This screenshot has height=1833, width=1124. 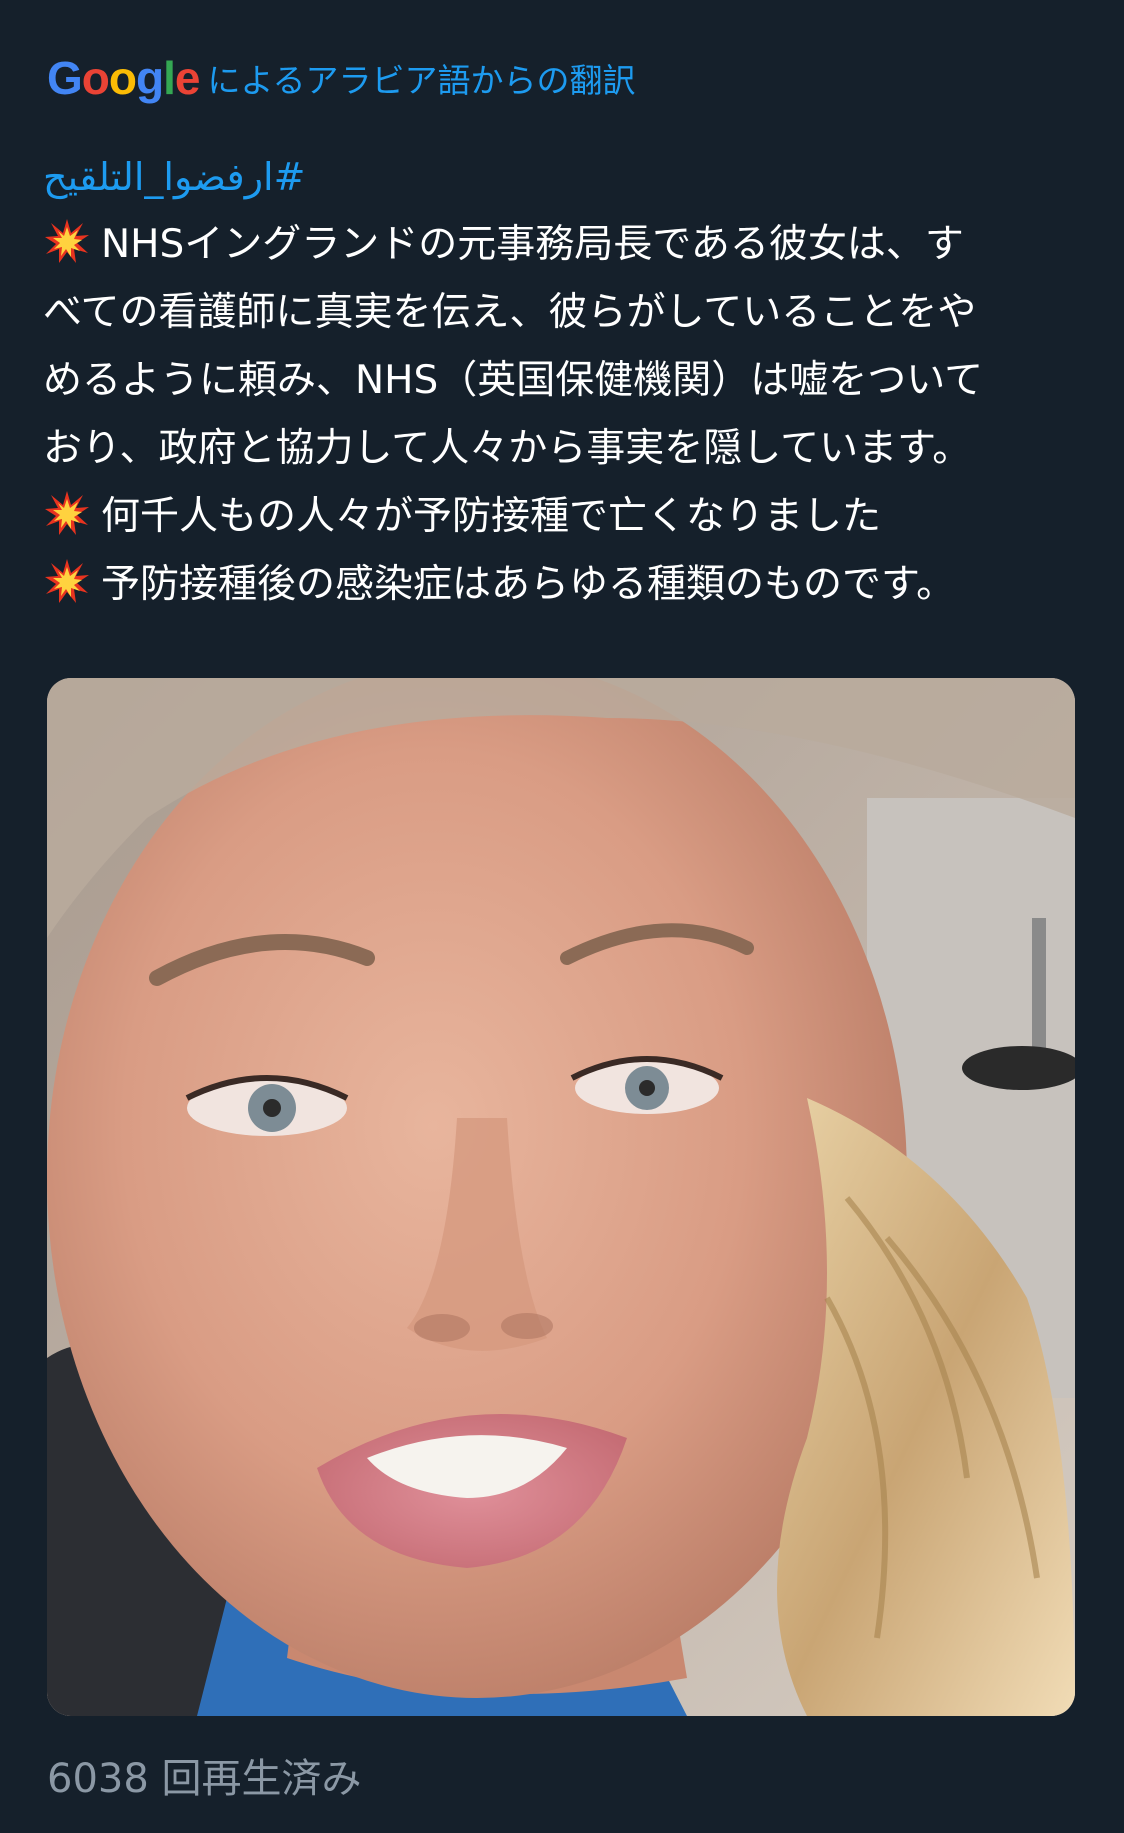 I want to click on tweet-line: 予防接種後の感染症はあらゆる種類のものです。, so click(x=563, y=585).